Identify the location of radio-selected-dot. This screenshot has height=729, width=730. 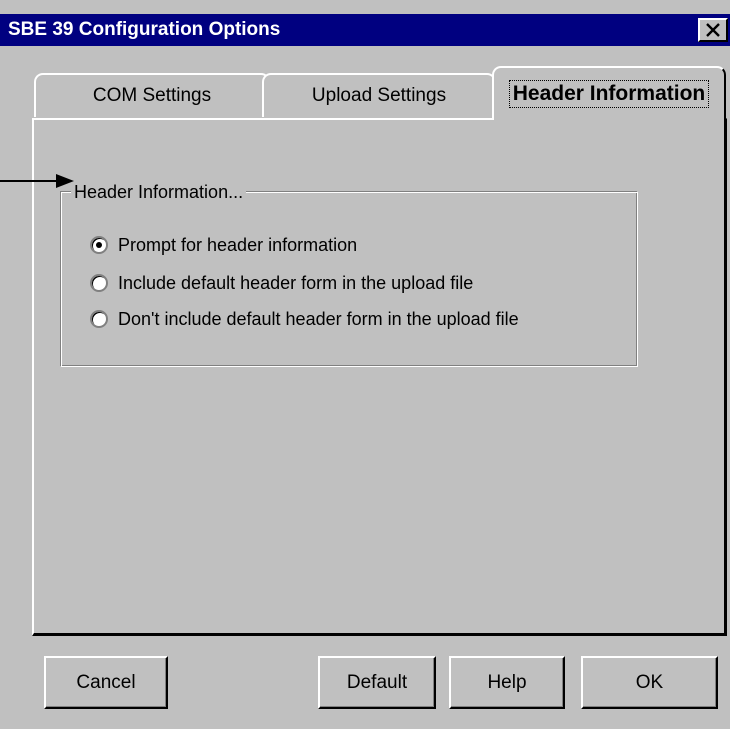
(99, 245).